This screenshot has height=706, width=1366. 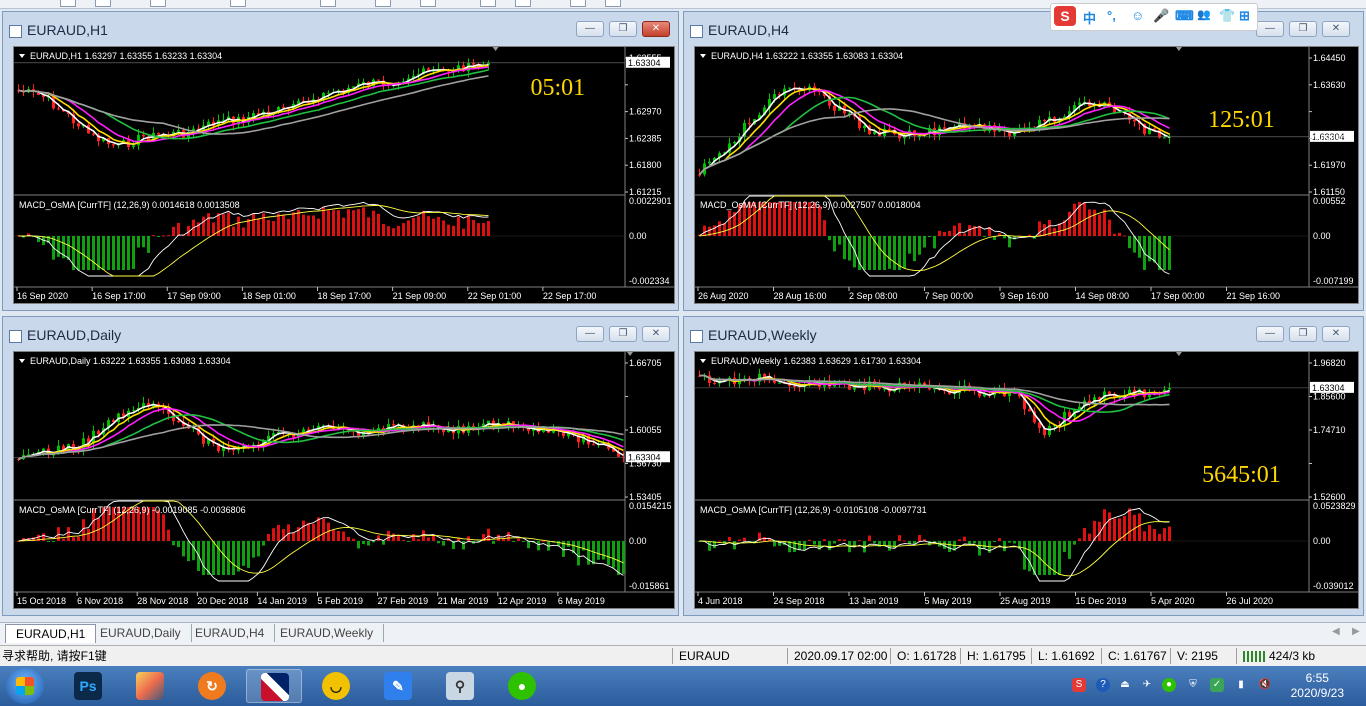 What do you see at coordinates (150, 686) in the screenshot?
I see `taskbar-paint` at bounding box center [150, 686].